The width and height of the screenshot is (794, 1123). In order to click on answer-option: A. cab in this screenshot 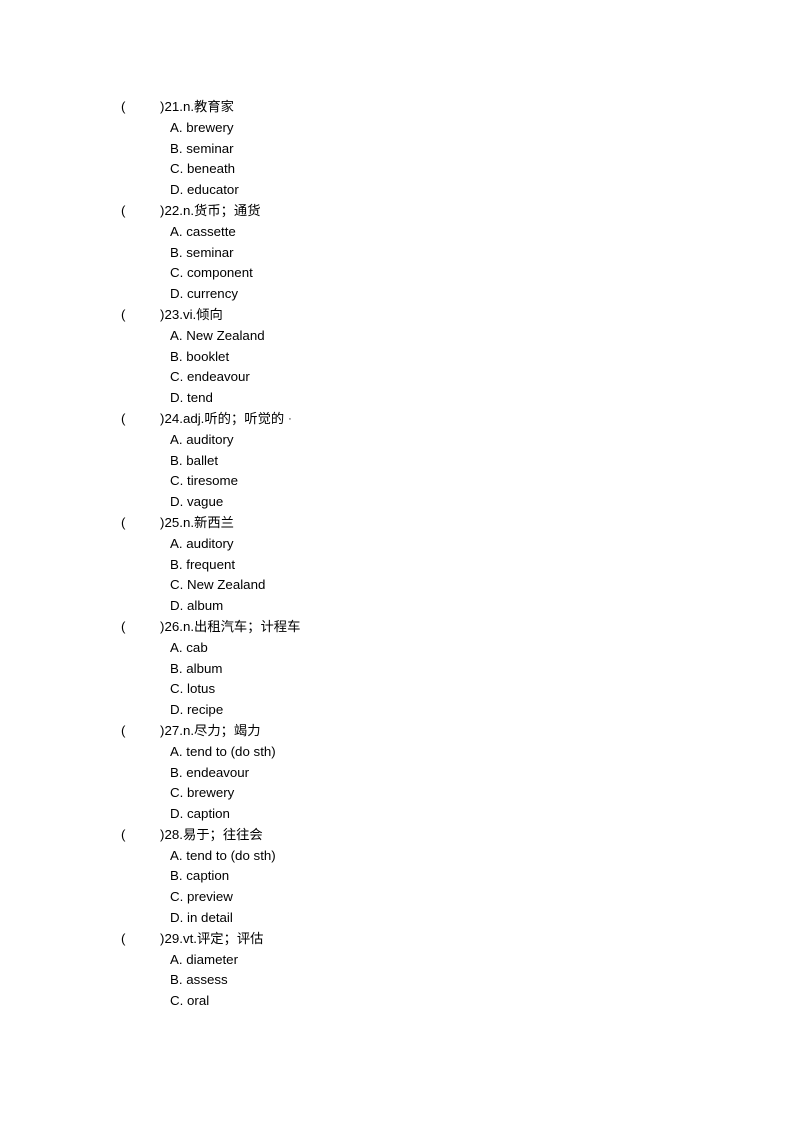, I will do `click(397, 648)`.